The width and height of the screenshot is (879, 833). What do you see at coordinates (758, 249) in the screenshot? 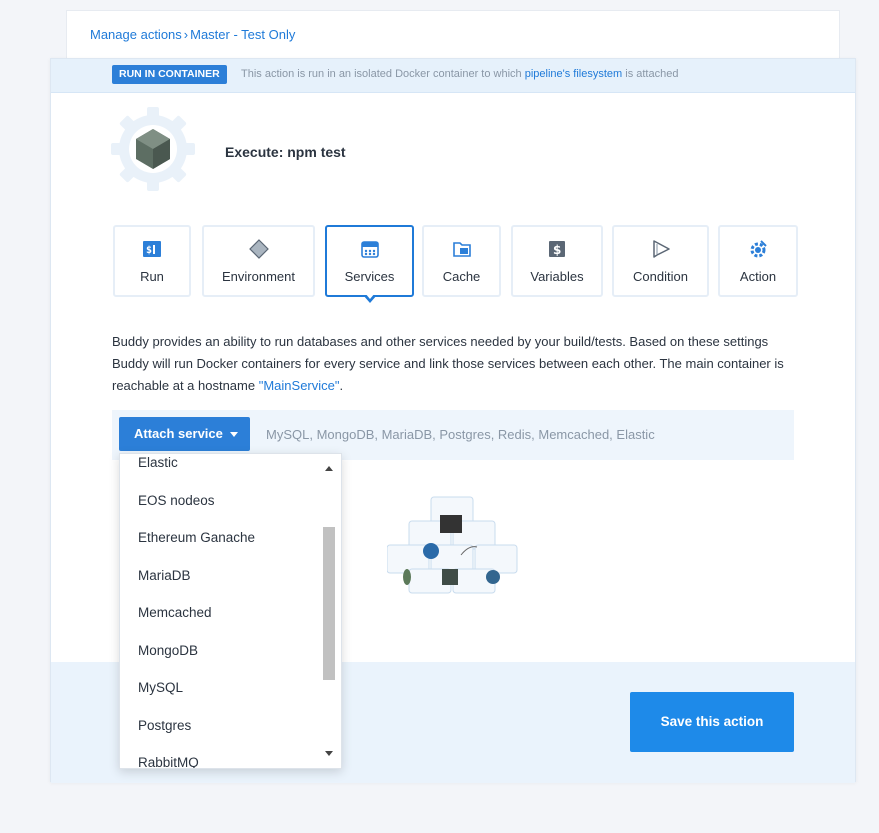
I see `gear-icon` at bounding box center [758, 249].